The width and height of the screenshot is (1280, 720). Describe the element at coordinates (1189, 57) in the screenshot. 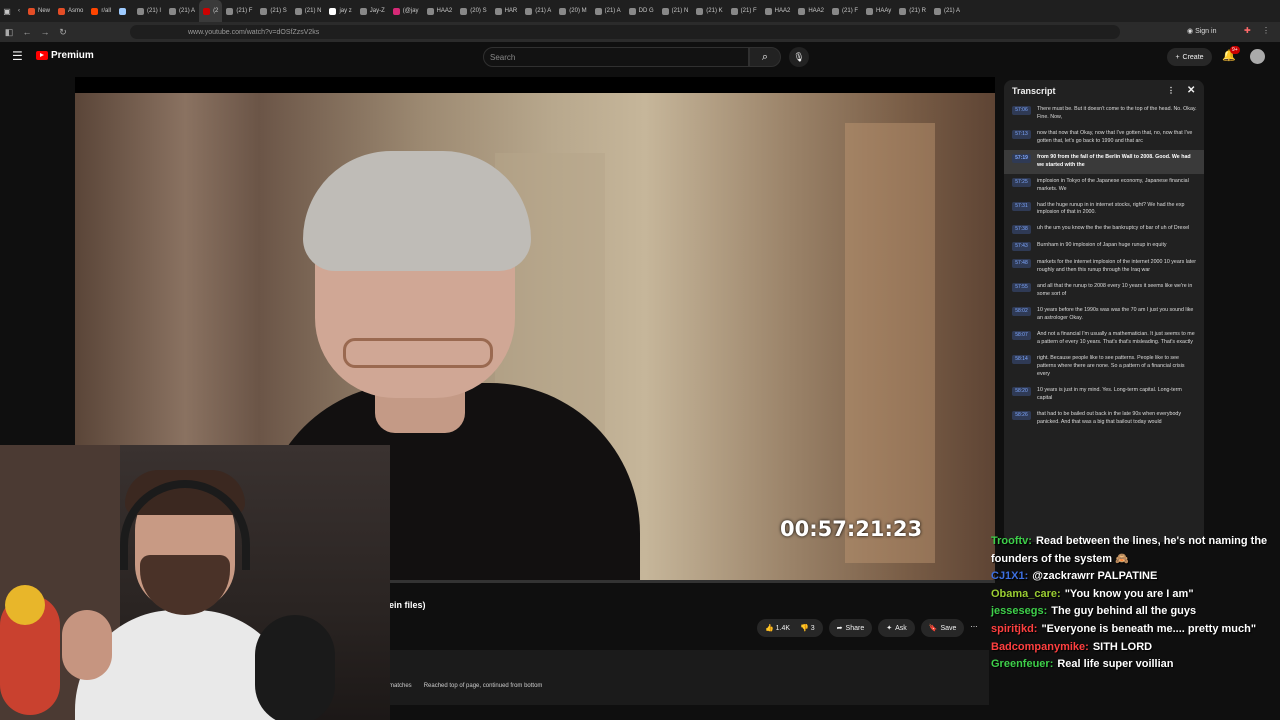

I see `create-button: + Create` at that location.